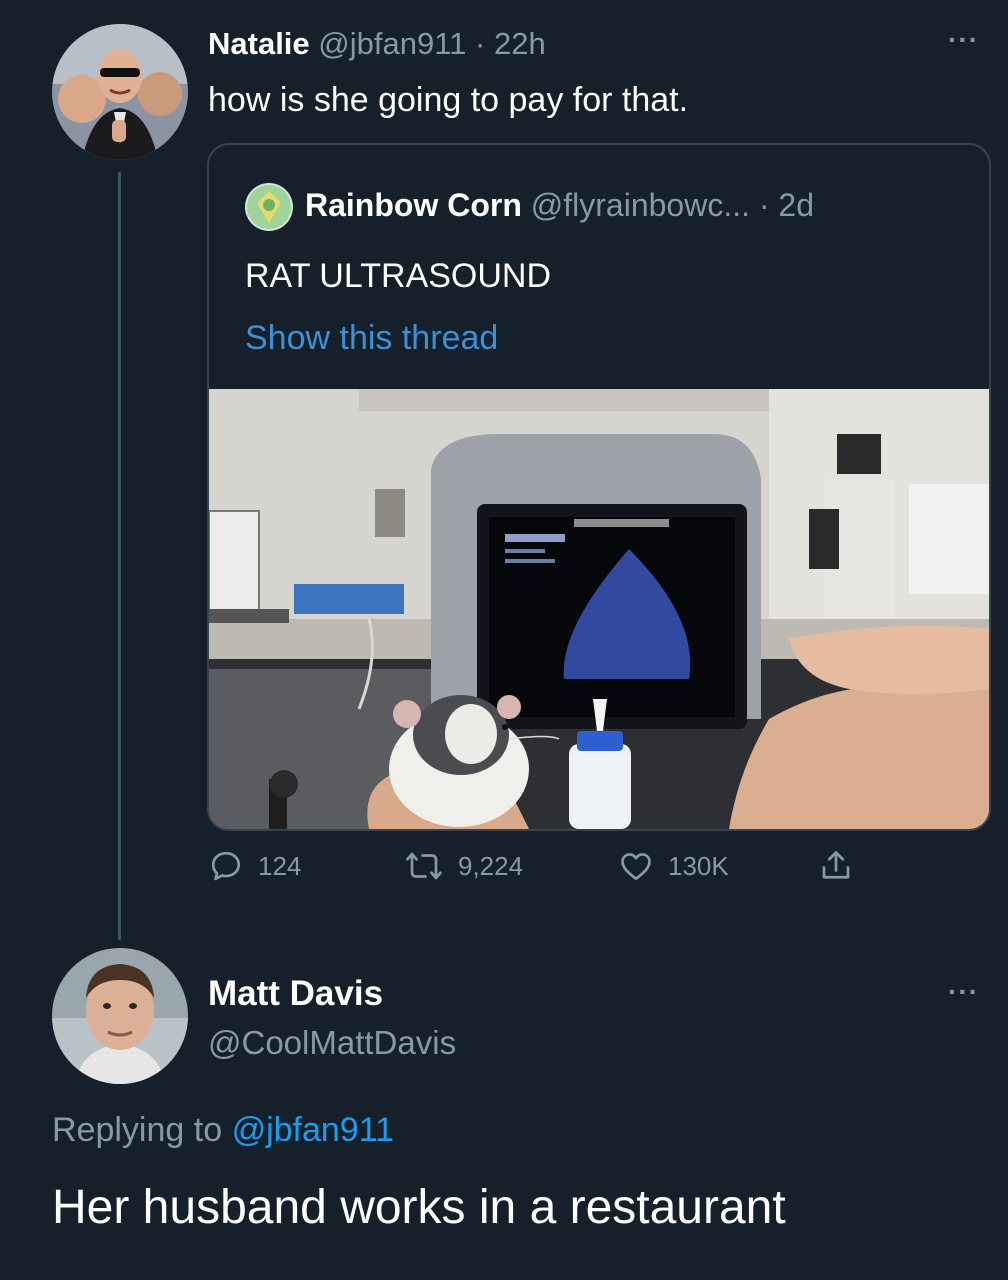 The width and height of the screenshot is (1008, 1280). I want to click on quoted-tweet-text: RAT ULTRASOUND, so click(398, 276).